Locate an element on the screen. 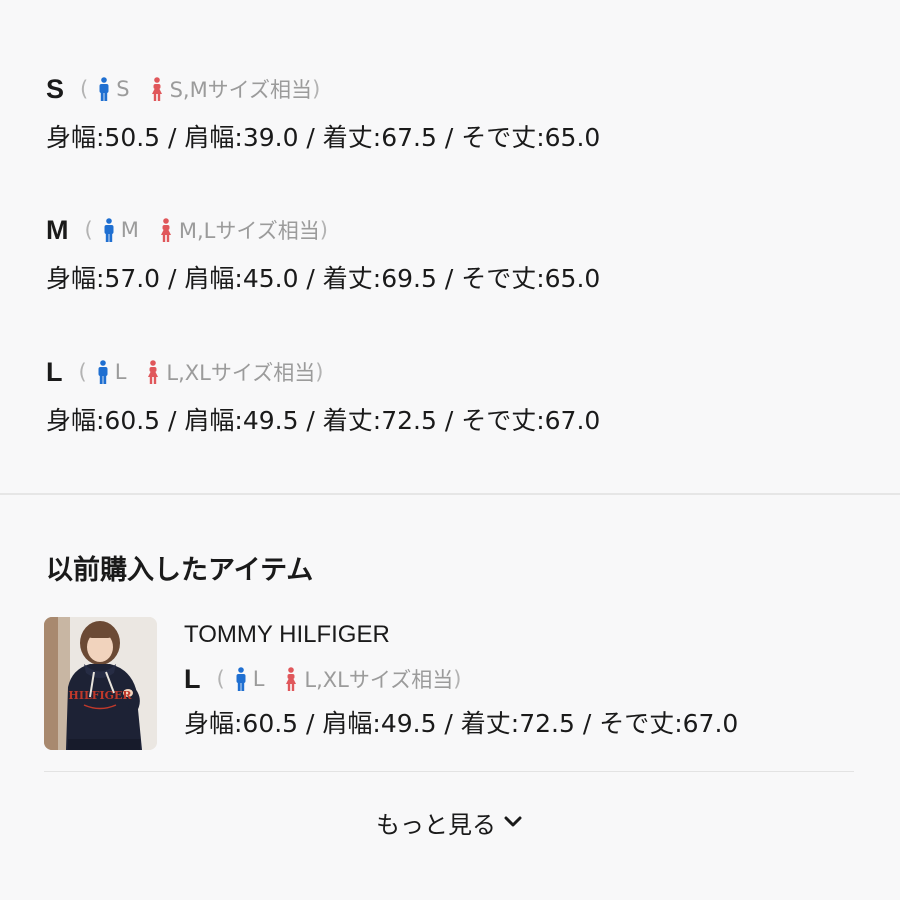 The height and width of the screenshot is (900, 900). product-thumbnail: HILFIGER is located at coordinates (100, 683).